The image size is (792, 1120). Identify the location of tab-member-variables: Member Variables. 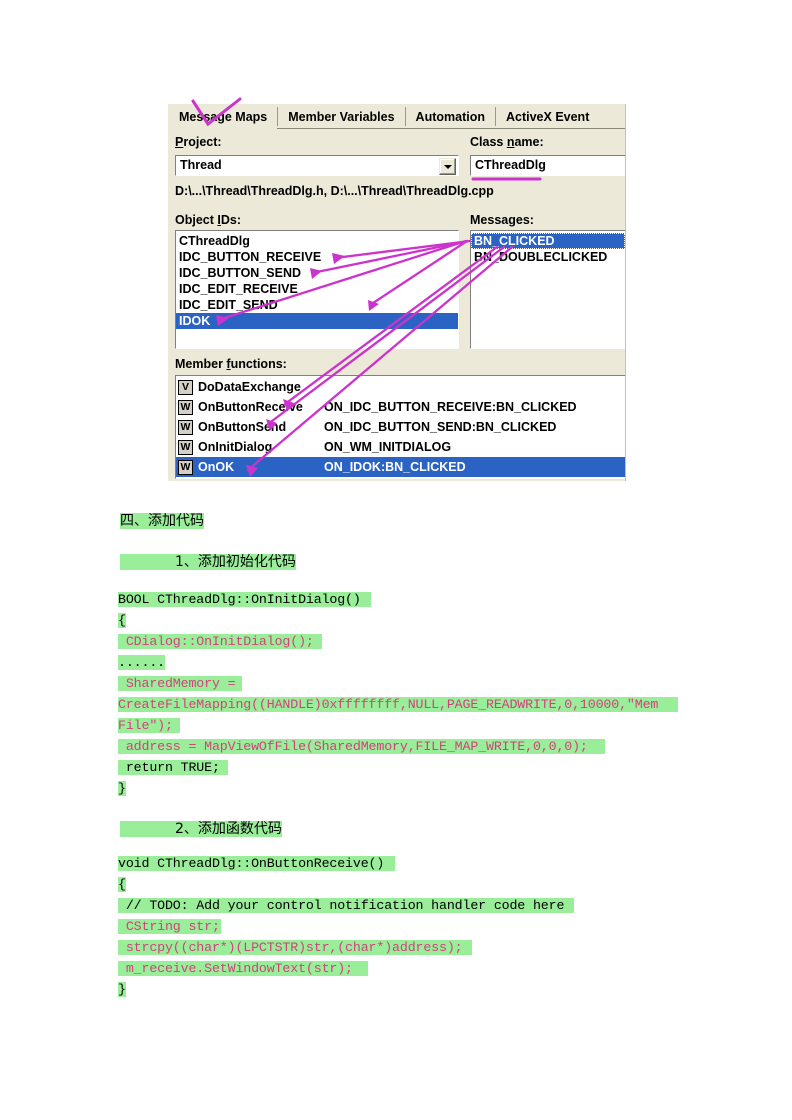
(341, 116).